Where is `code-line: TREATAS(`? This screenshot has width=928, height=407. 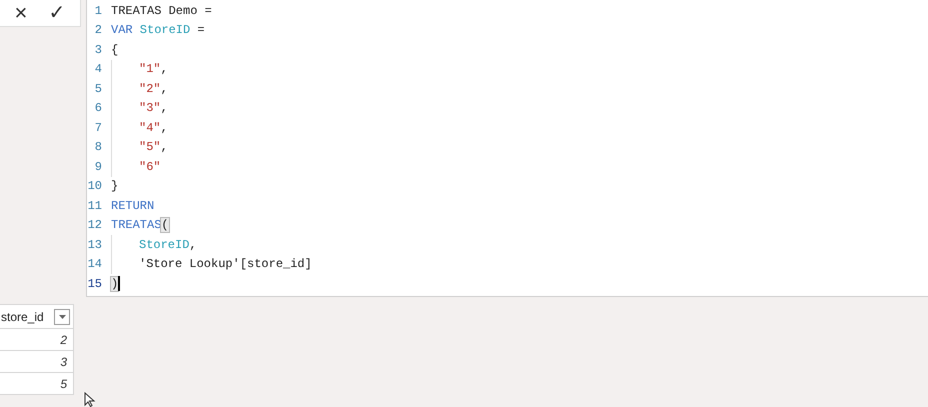 code-line: TREATAS( is located at coordinates (140, 225).